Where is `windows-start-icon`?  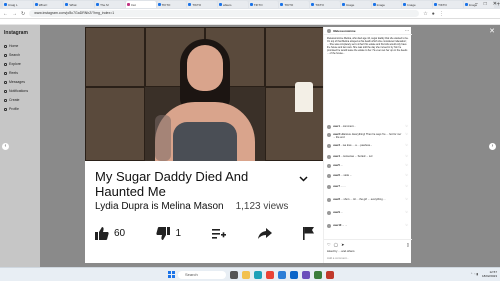 windows-start-icon is located at coordinates (171, 274).